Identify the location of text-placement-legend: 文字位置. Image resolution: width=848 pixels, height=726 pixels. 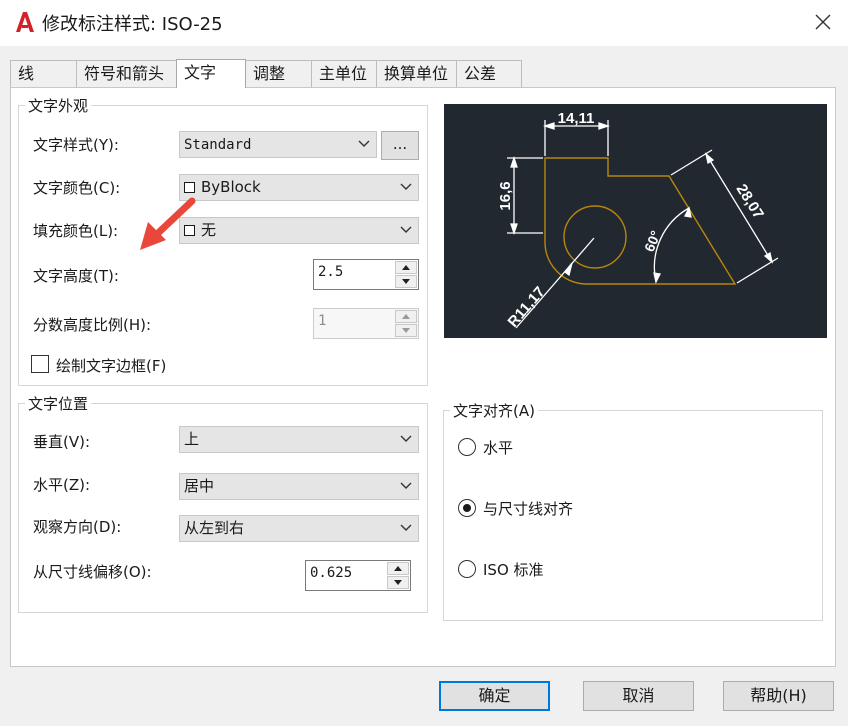
(58, 403).